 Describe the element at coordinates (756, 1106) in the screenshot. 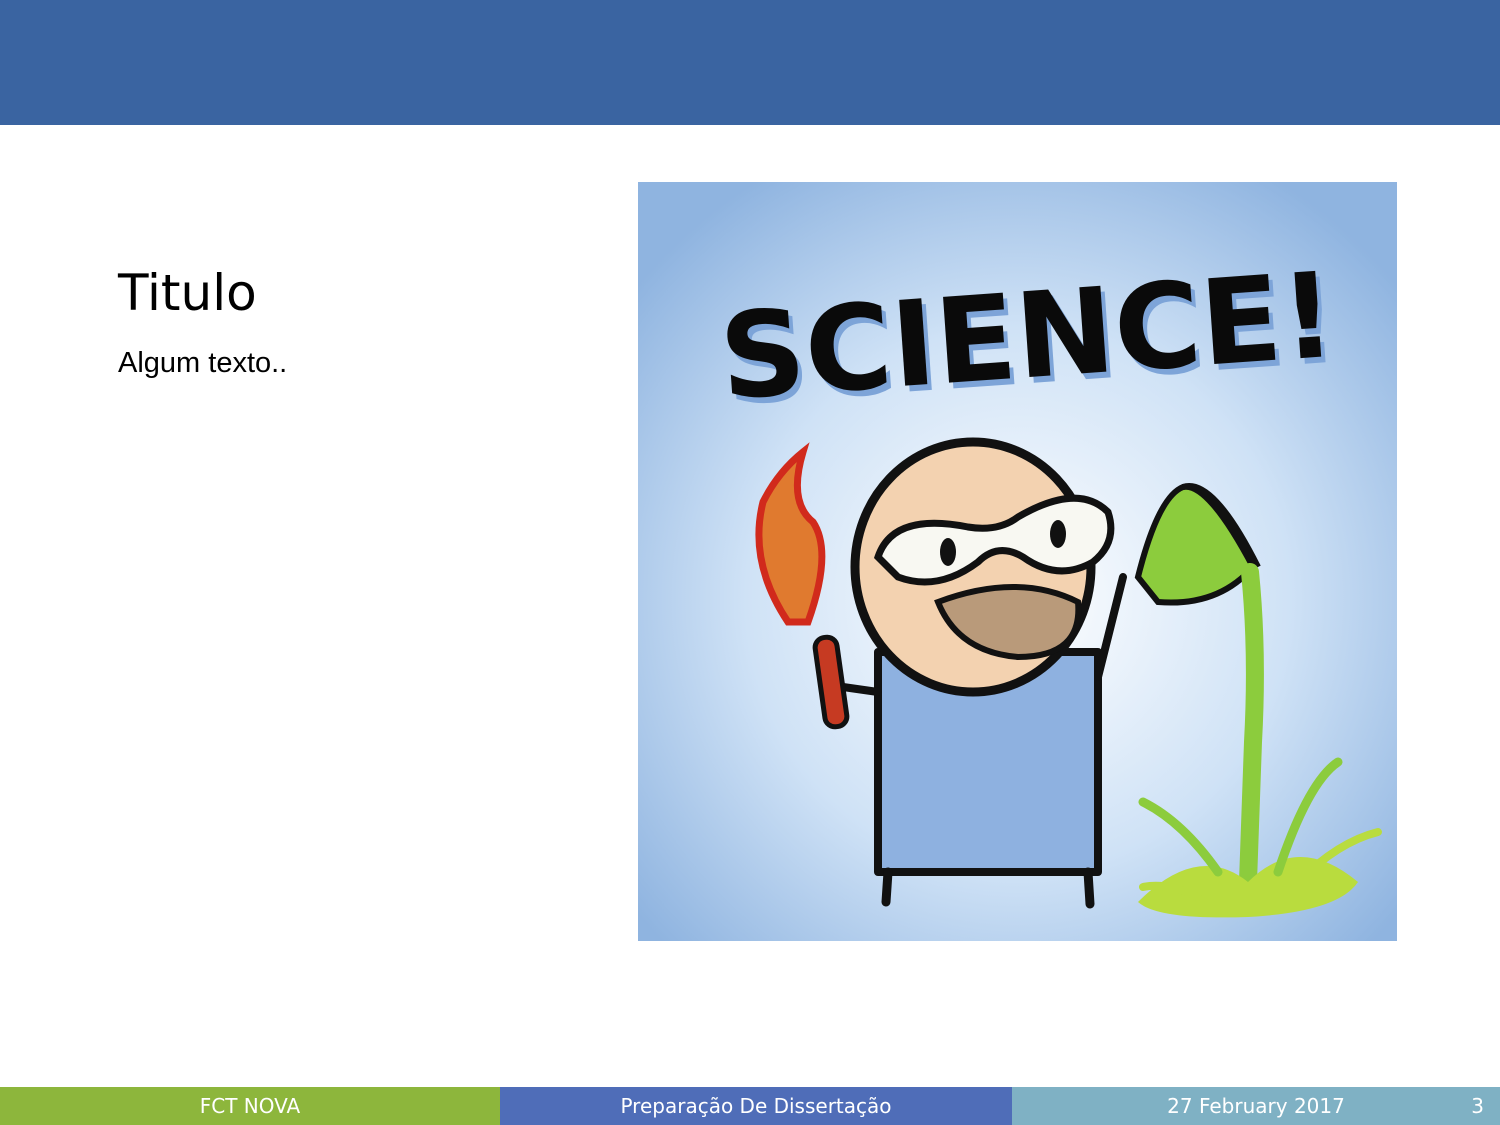

I see `footer-course-title: Preparação De Dissertação` at that location.